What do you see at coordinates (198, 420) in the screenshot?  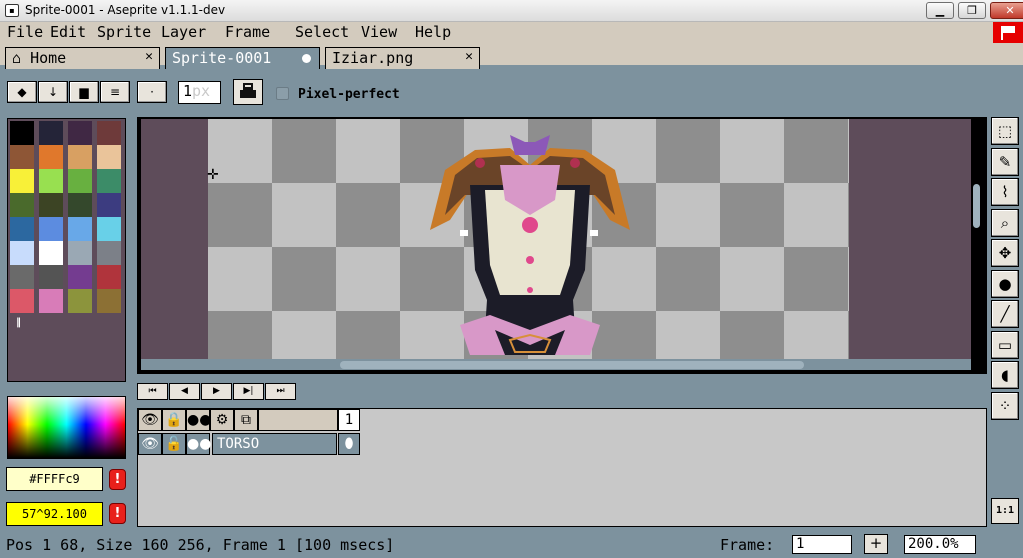 I see `onion-skin-icon: ●●` at bounding box center [198, 420].